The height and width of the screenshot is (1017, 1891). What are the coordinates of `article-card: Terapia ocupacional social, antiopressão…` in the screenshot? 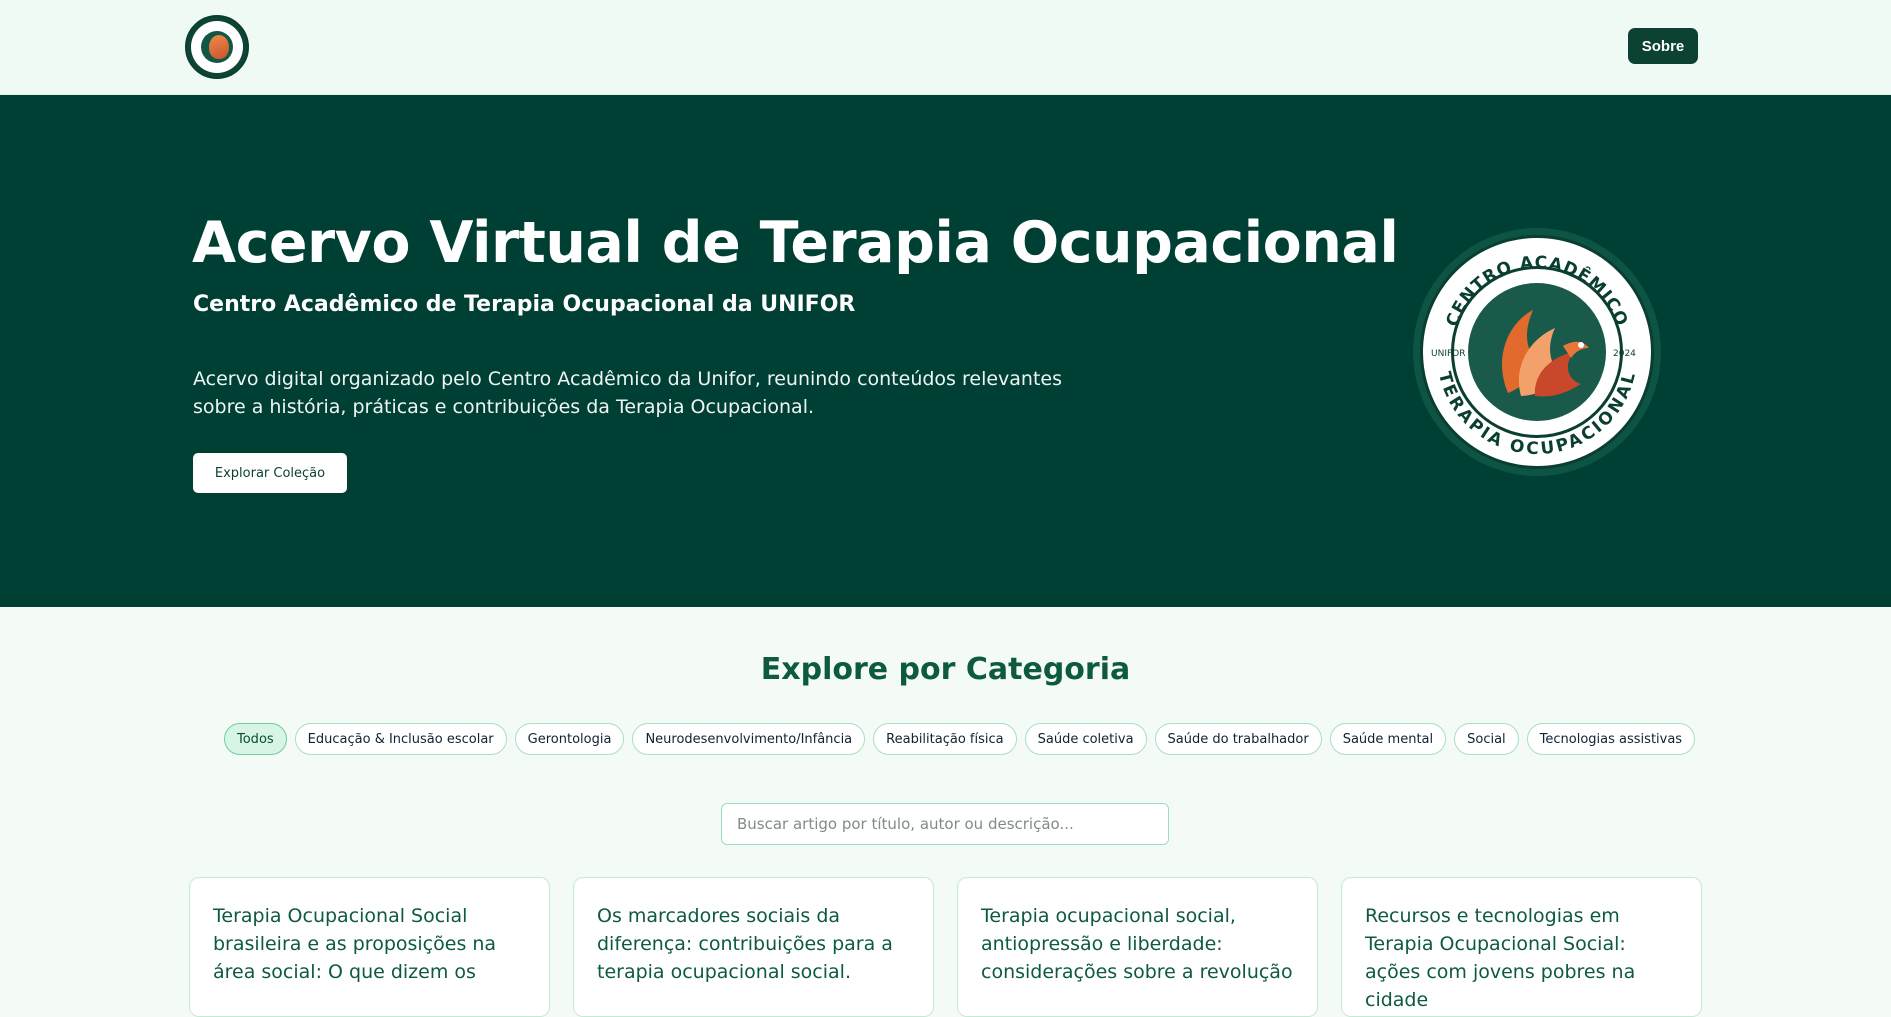 It's located at (1137, 947).